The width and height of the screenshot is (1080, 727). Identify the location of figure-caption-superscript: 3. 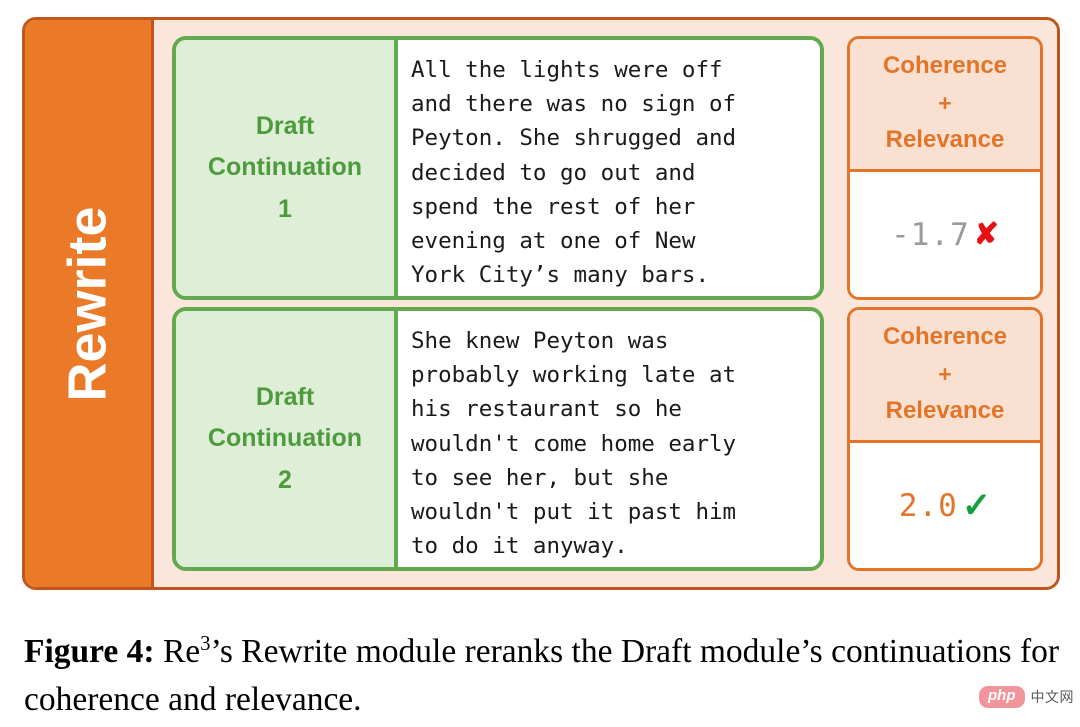
(205, 643).